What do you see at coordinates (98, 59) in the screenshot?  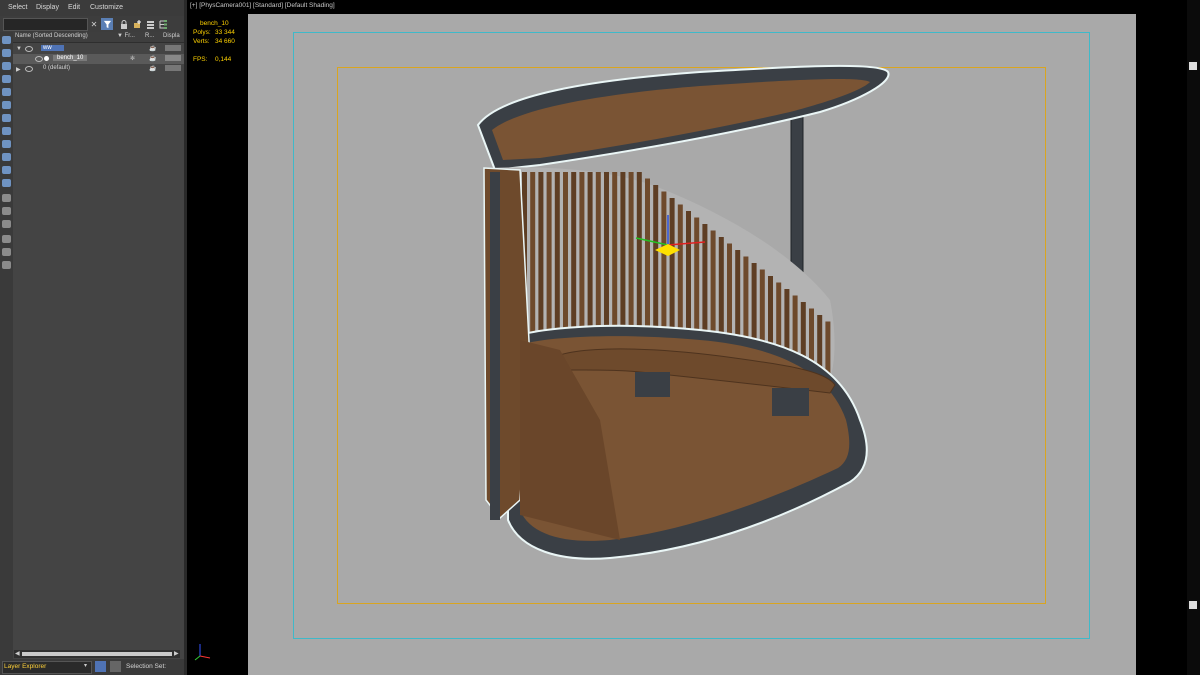 I see `tree-row-bench: bench_10 ✻ ☕` at bounding box center [98, 59].